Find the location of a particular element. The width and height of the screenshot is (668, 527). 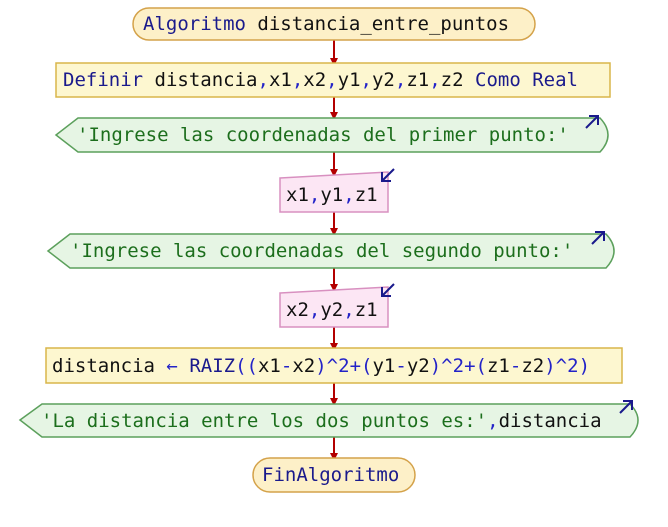

definir-keyword: Definir is located at coordinates (103, 80).